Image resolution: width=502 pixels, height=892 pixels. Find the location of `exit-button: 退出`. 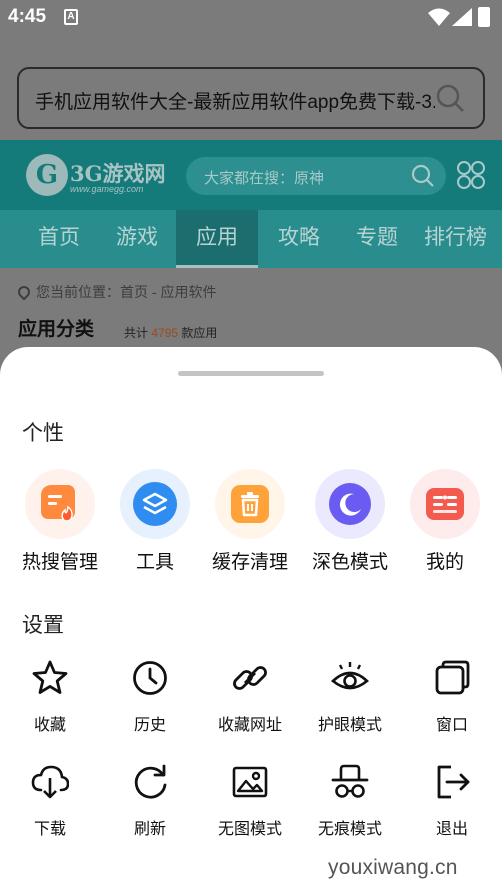

exit-button: 退出 is located at coordinates (452, 808).